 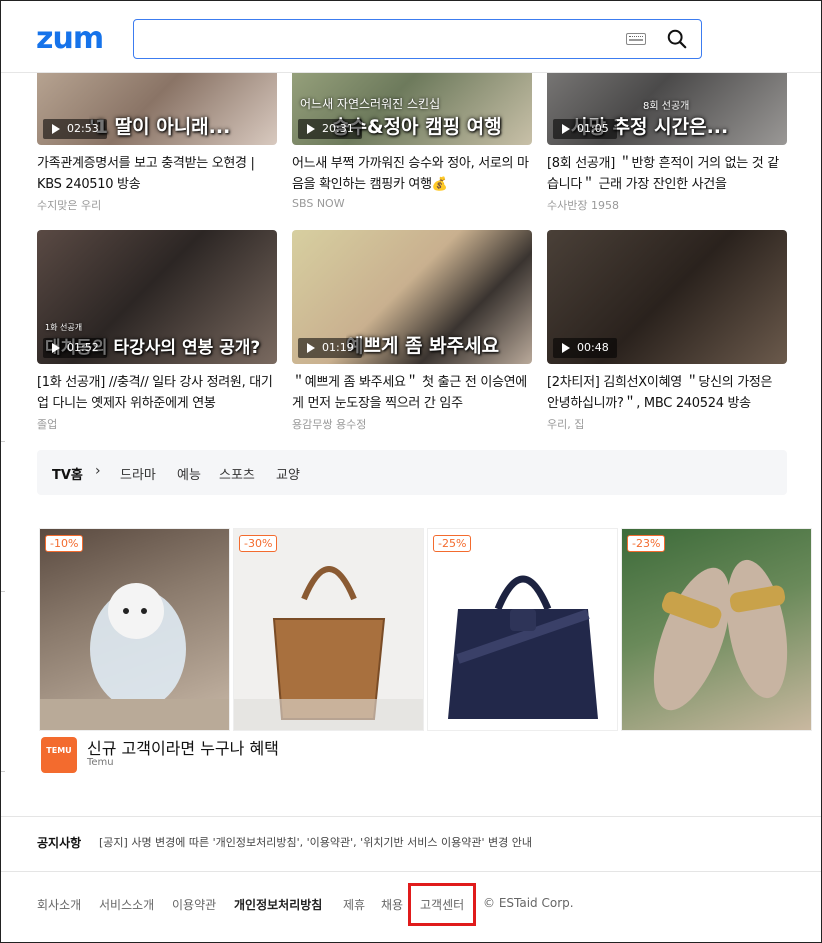 What do you see at coordinates (417, 39) in the screenshot?
I see `search-input` at bounding box center [417, 39].